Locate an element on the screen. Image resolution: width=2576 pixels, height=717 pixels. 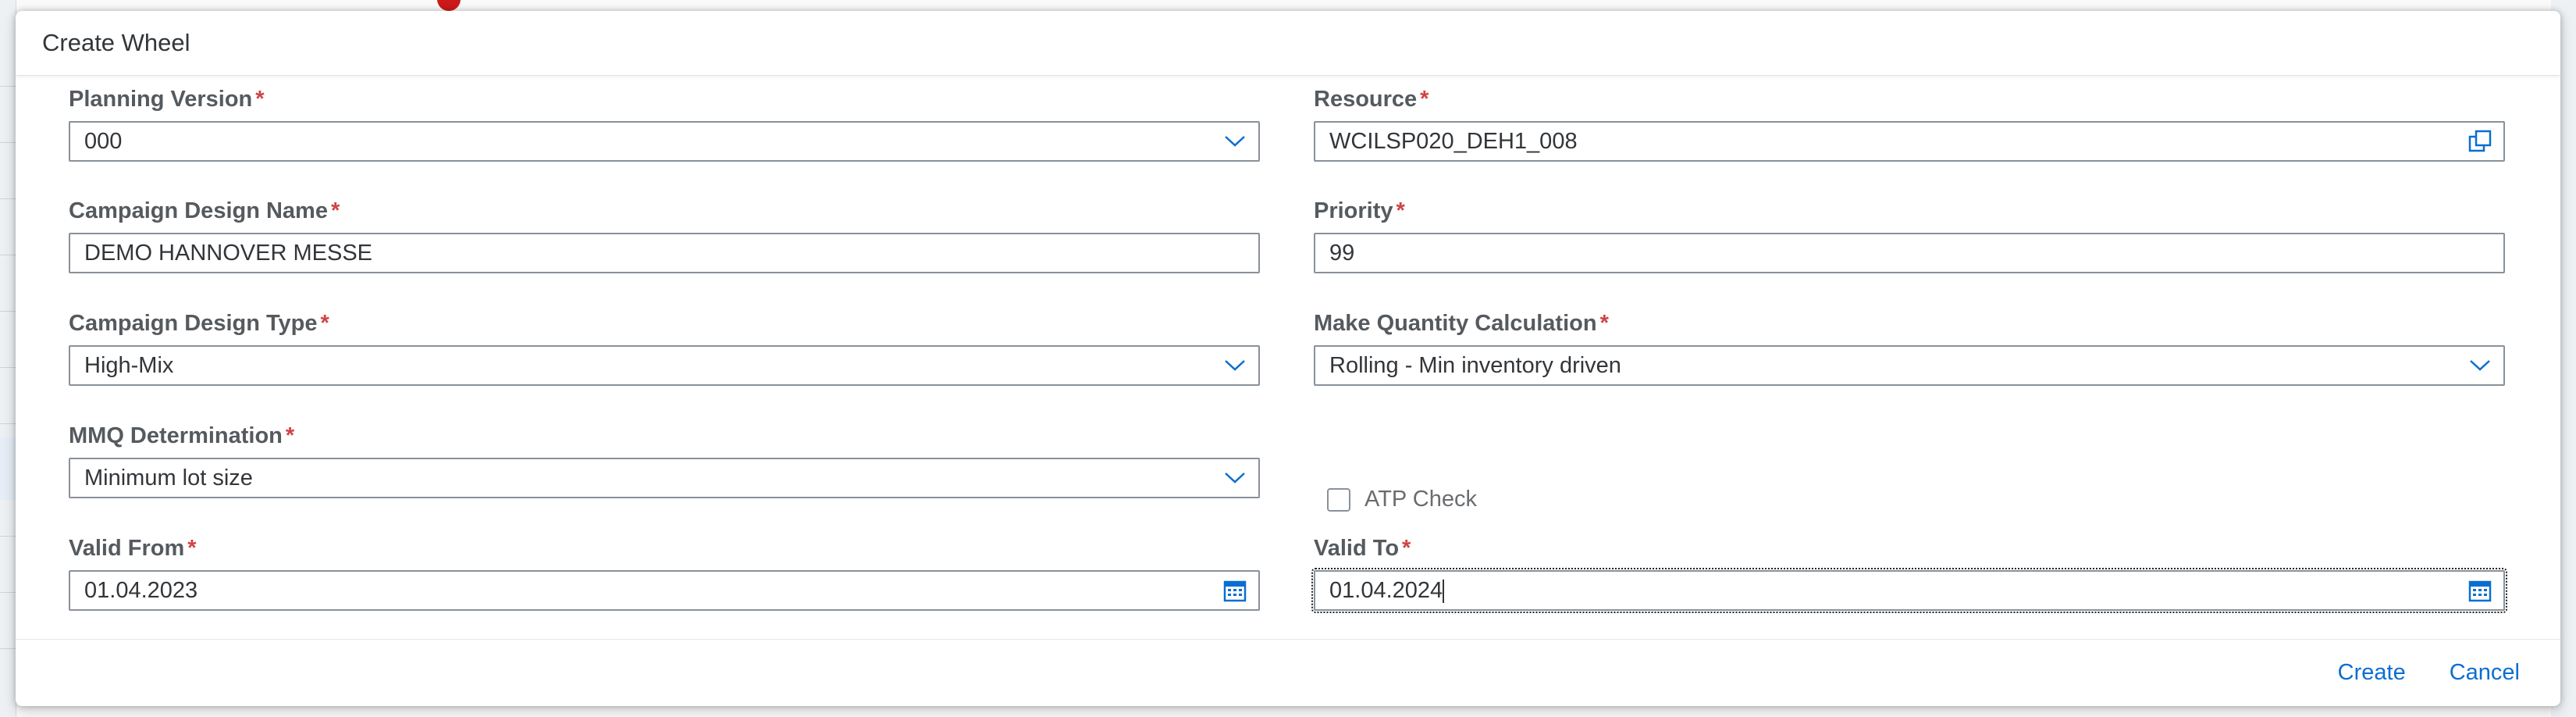
priority-input: 99 is located at coordinates (1909, 253).